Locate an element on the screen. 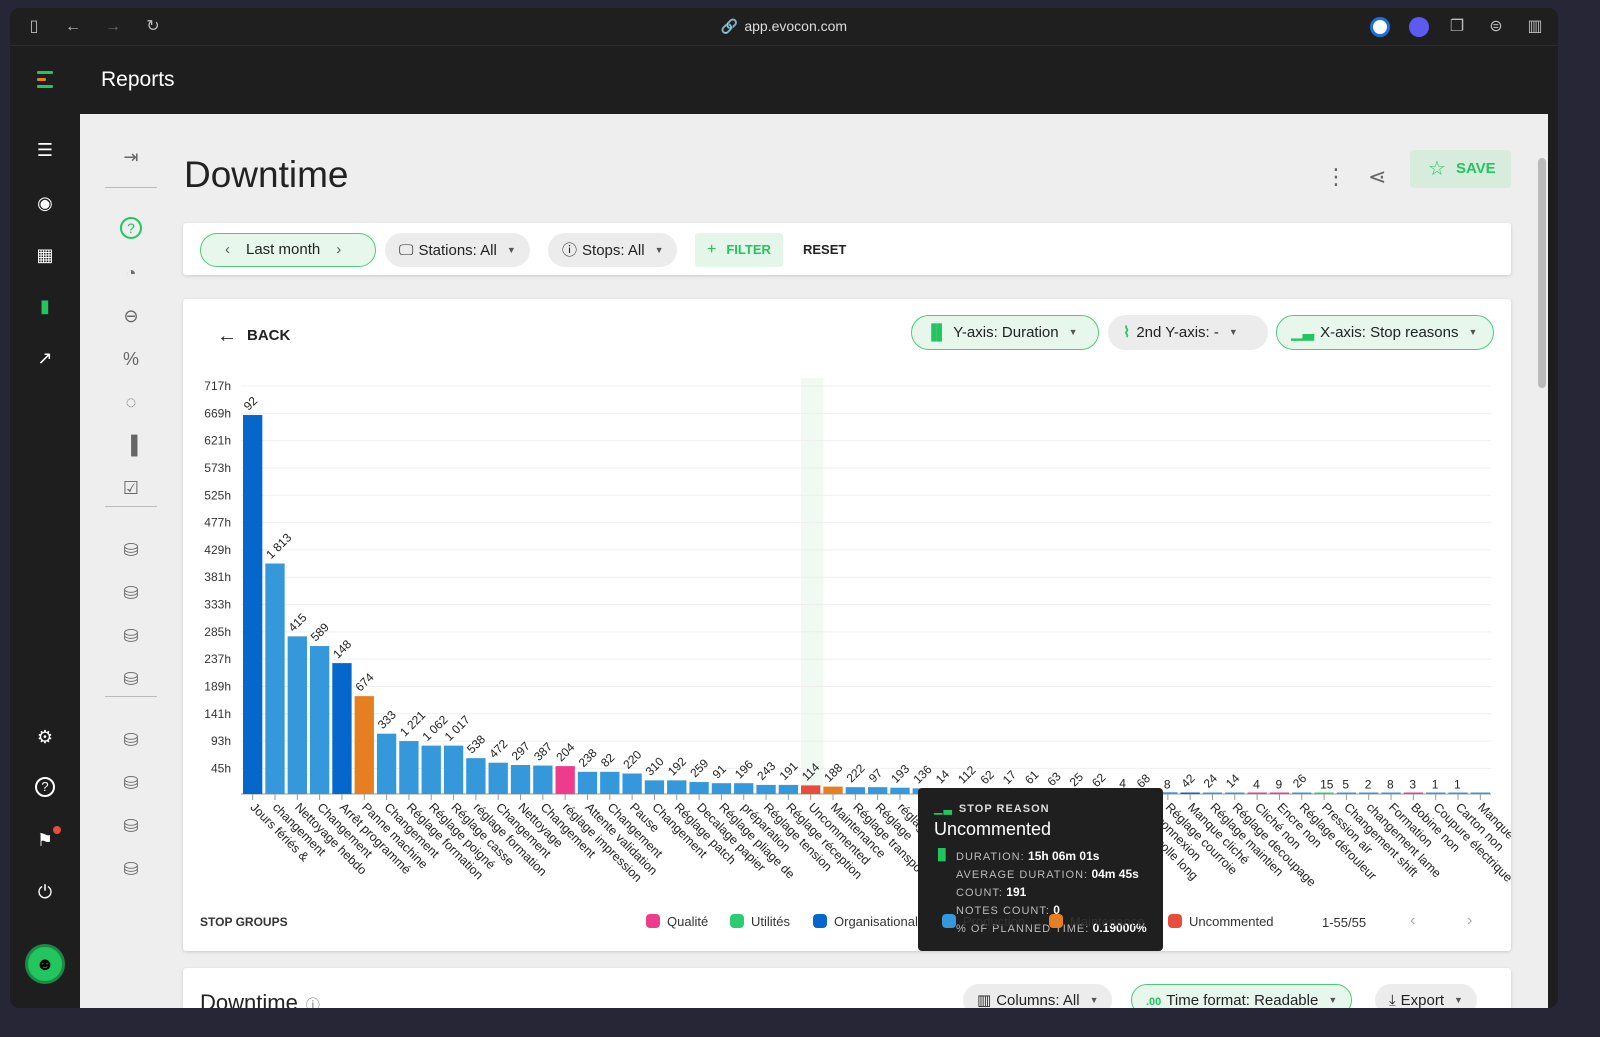  legend-item-uncommented: Uncommented is located at coordinates (1221, 921).